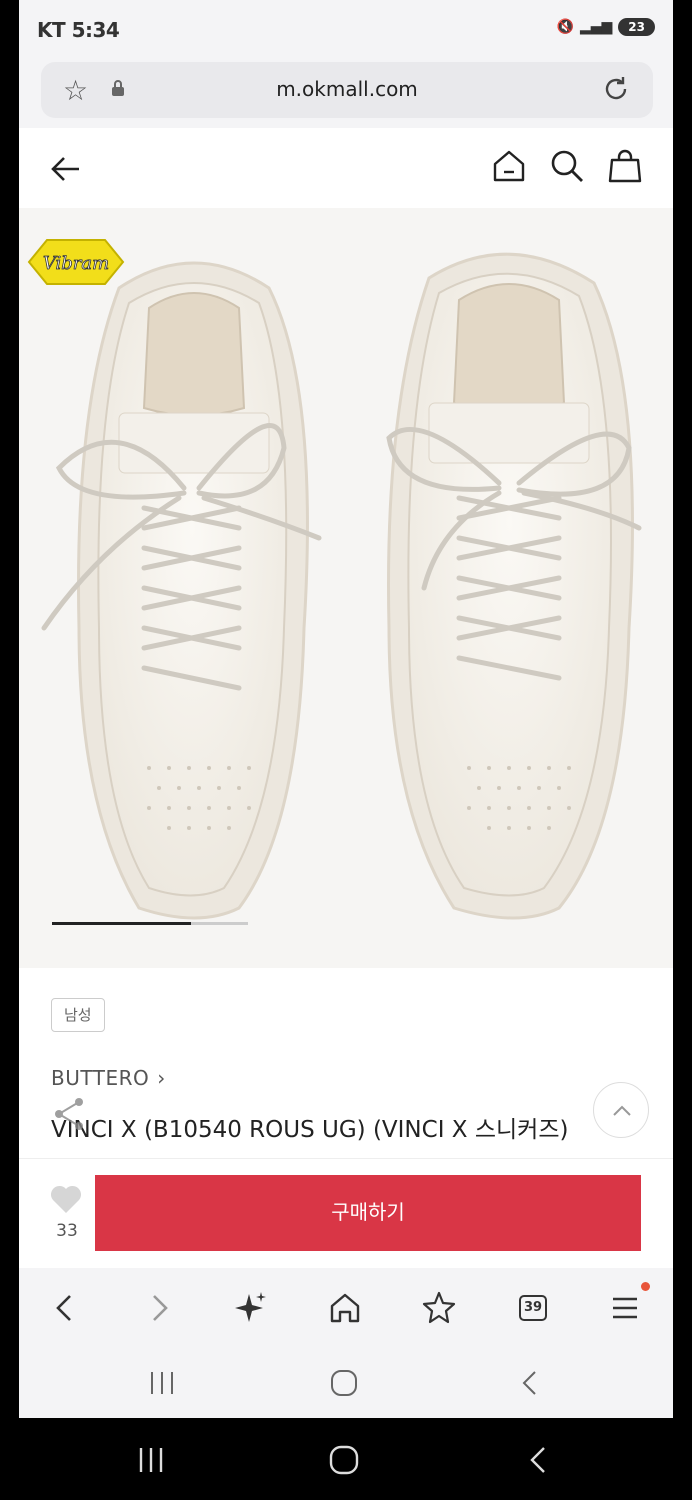 This screenshot has height=1500, width=692. What do you see at coordinates (161, 1078) in the screenshot?
I see `chevron-right-icon: ›` at bounding box center [161, 1078].